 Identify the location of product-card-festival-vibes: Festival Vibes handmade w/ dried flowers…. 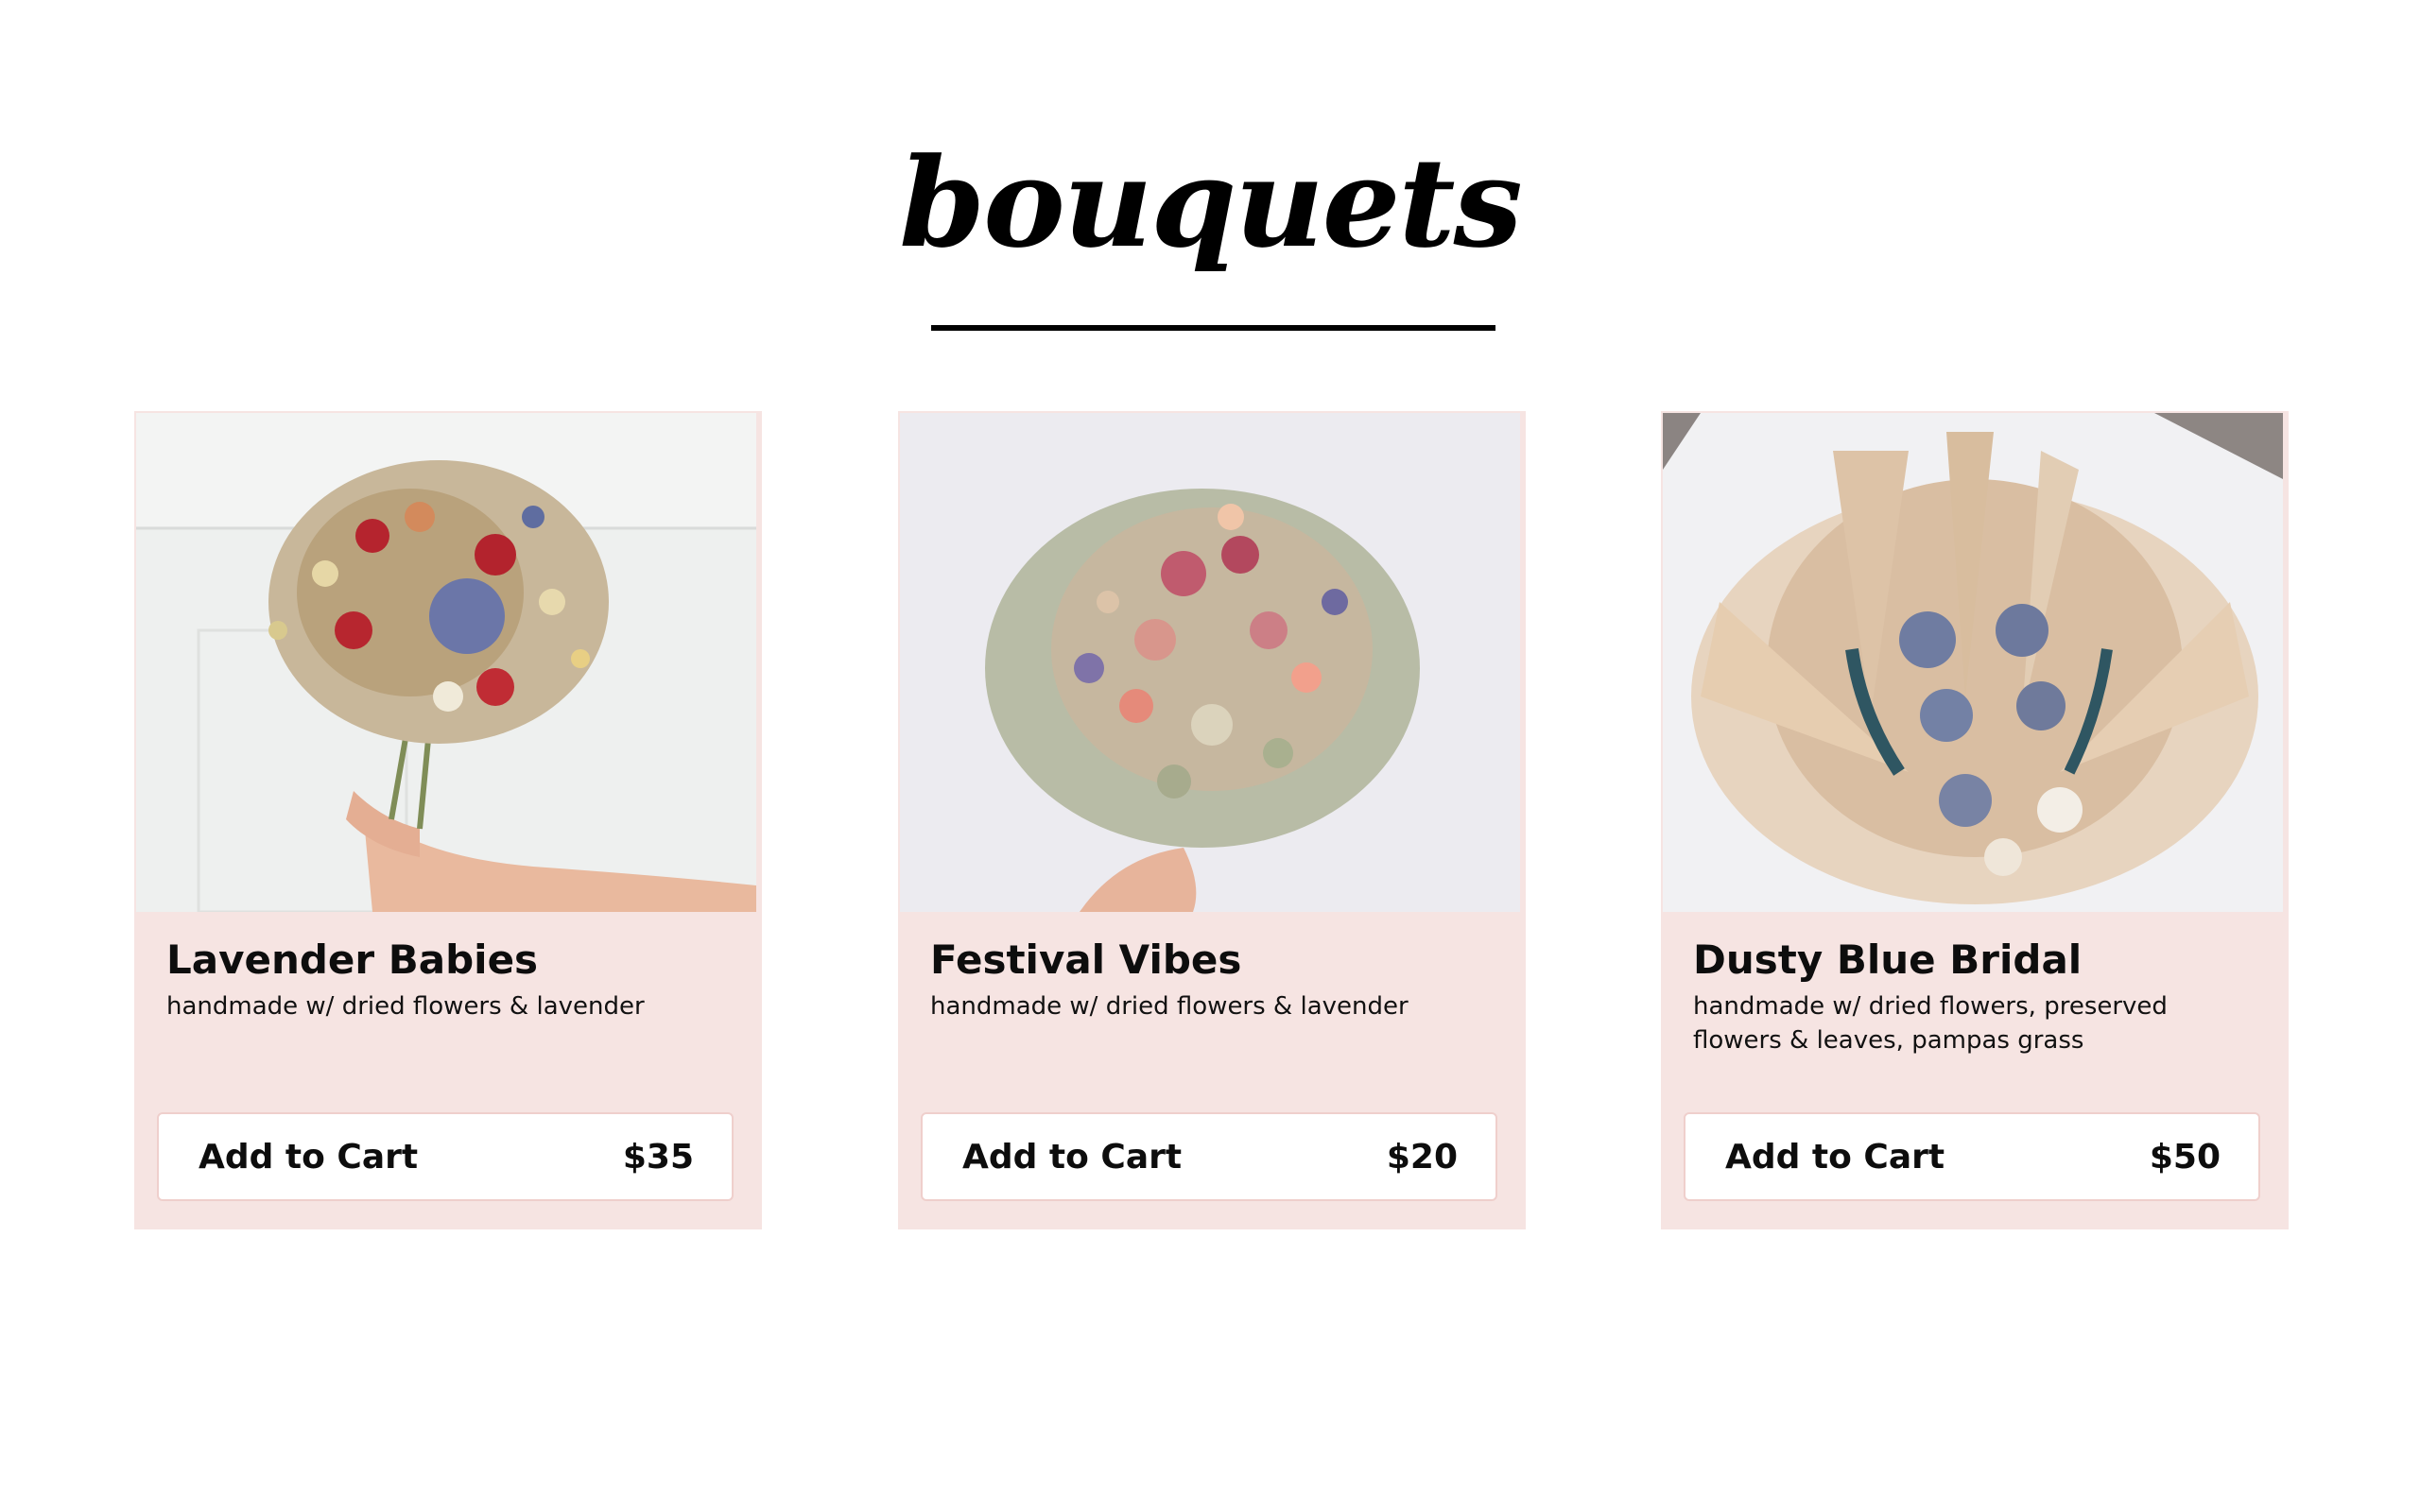
(1212, 820).